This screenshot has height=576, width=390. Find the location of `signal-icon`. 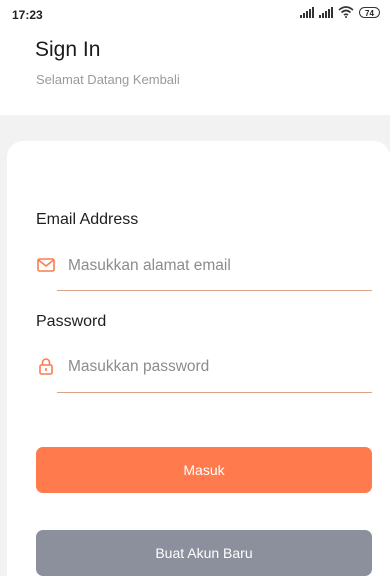

signal-icon is located at coordinates (307, 12).